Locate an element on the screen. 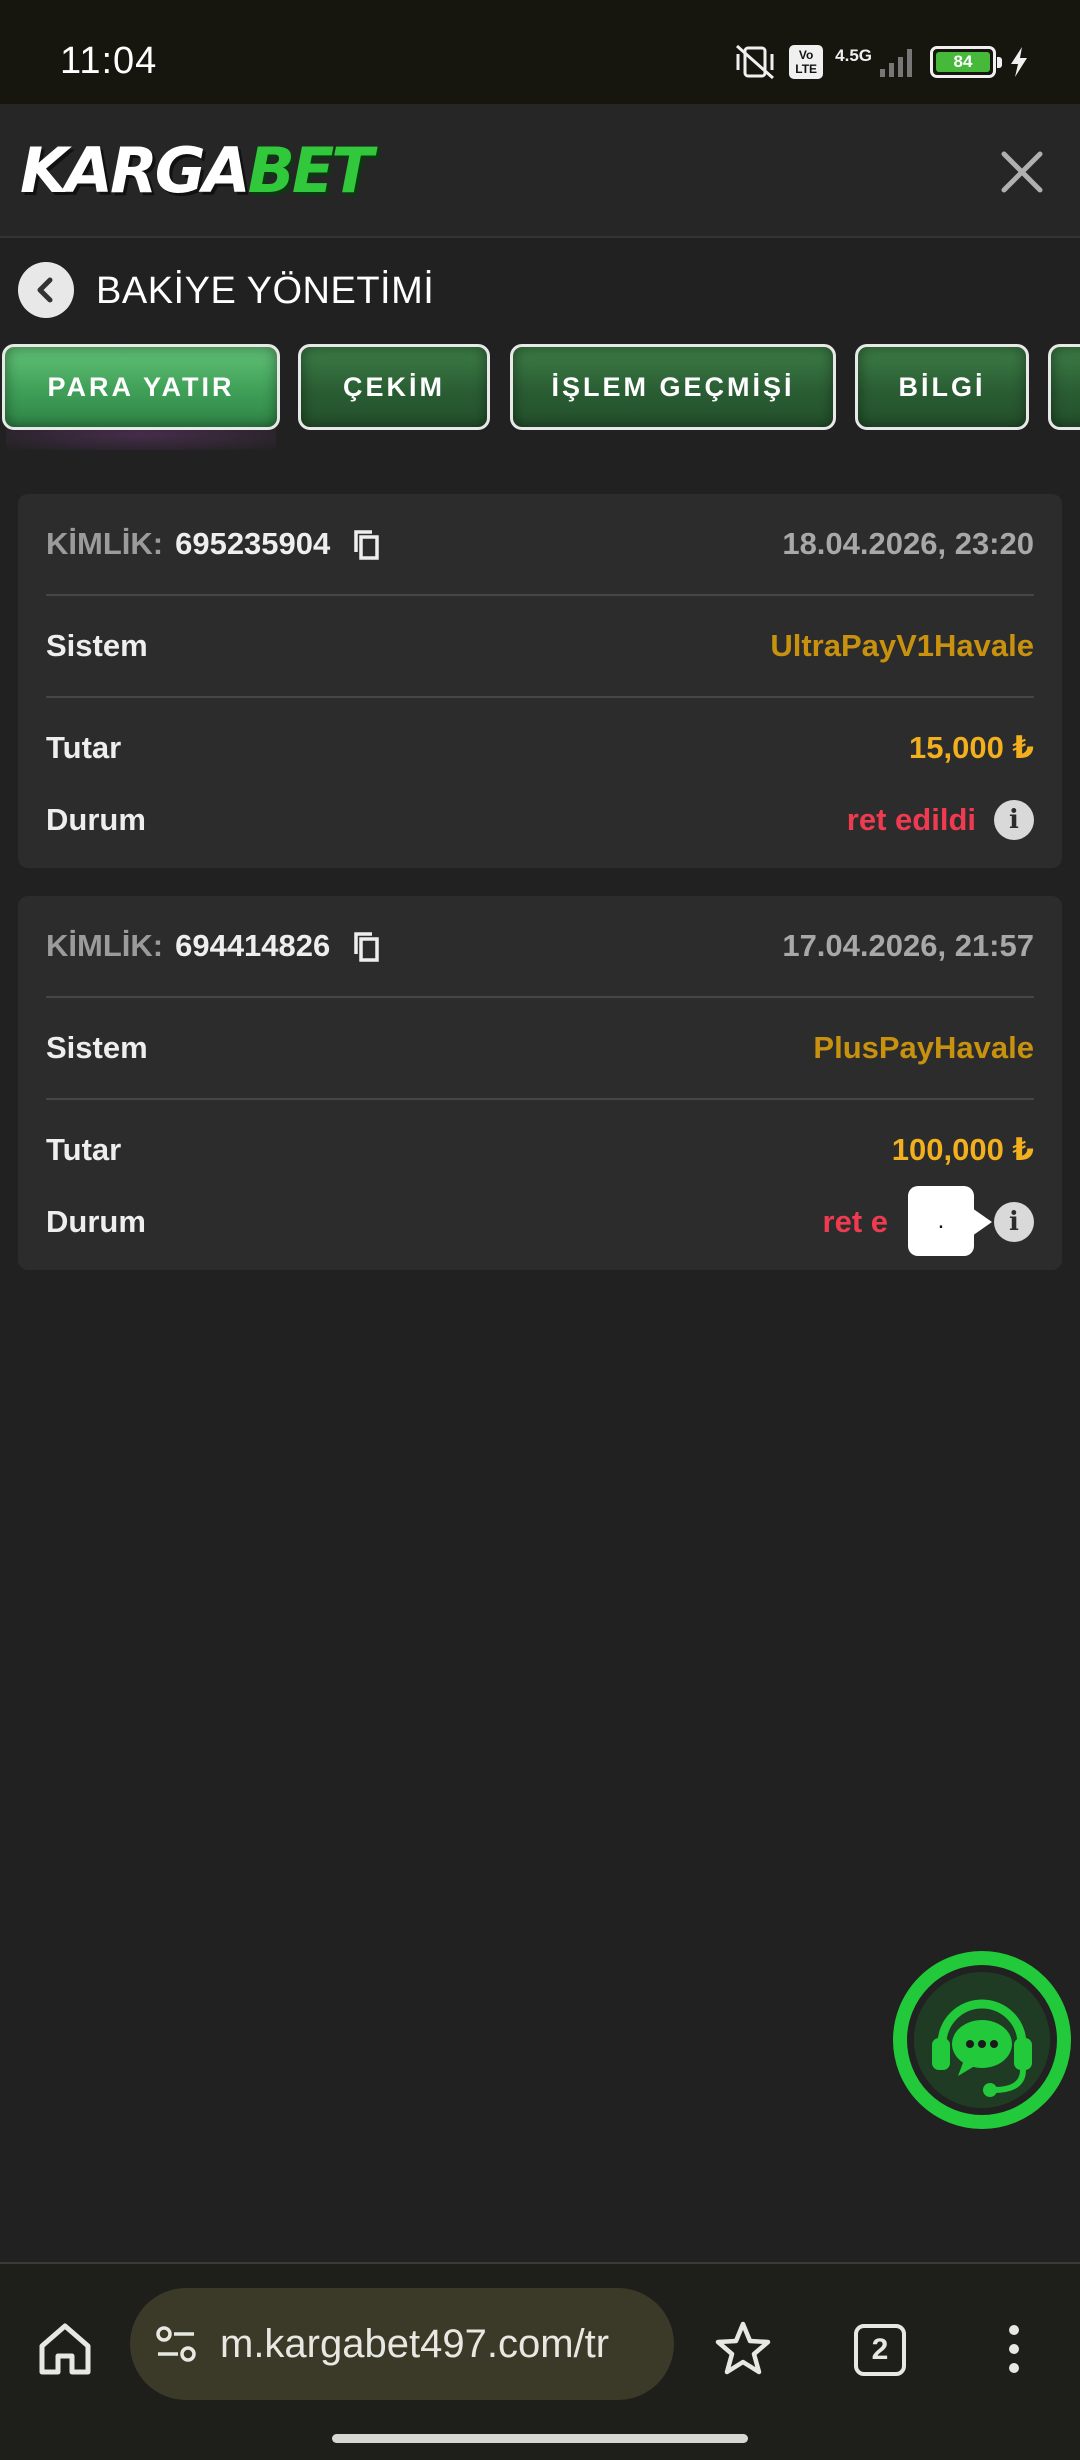 The width and height of the screenshot is (1080, 2460). tab-para-yatir: PARA YATIR is located at coordinates (141, 387).